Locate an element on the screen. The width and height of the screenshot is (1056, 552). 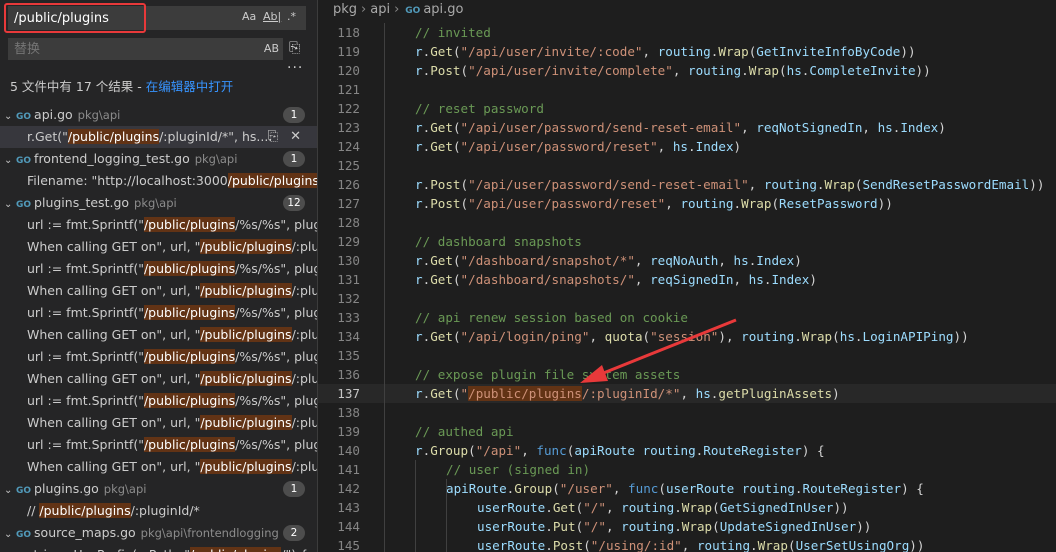
result-file-row: ⌄ GO plugins.go pkg\api 1 is located at coordinates (158, 489).